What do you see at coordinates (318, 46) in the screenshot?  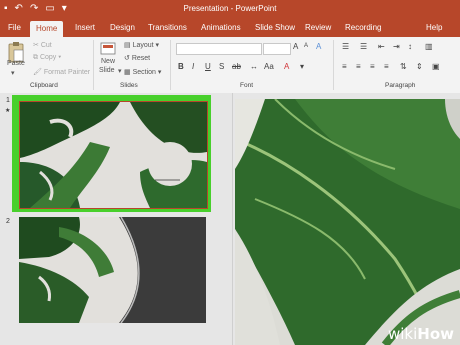 I see `clear-format-icon: A` at bounding box center [318, 46].